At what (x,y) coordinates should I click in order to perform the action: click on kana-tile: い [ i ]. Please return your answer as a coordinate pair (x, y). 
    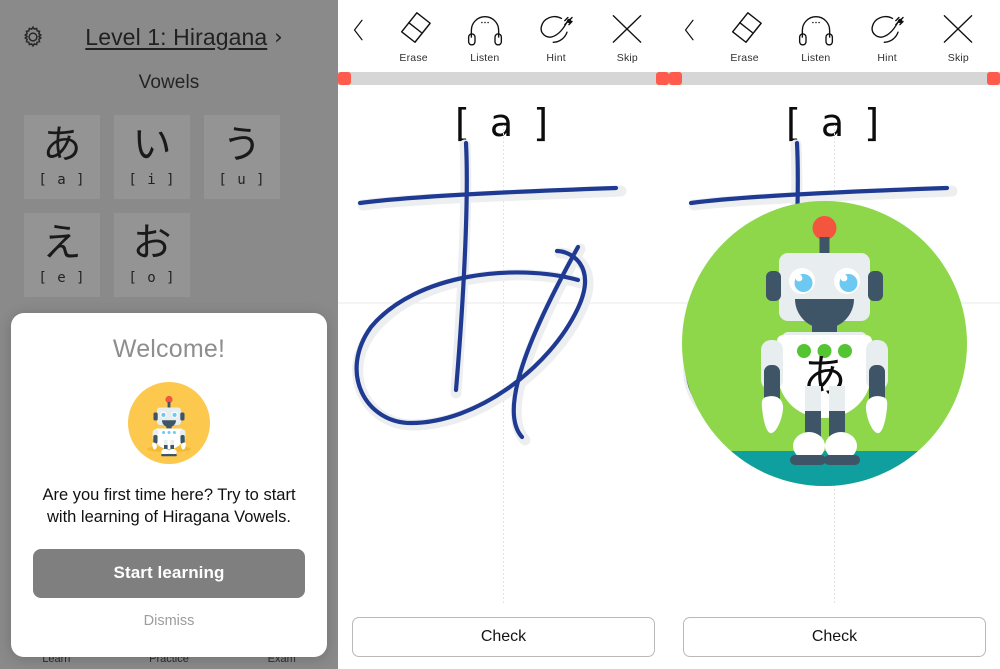
    Looking at the image, I should click on (152, 157).